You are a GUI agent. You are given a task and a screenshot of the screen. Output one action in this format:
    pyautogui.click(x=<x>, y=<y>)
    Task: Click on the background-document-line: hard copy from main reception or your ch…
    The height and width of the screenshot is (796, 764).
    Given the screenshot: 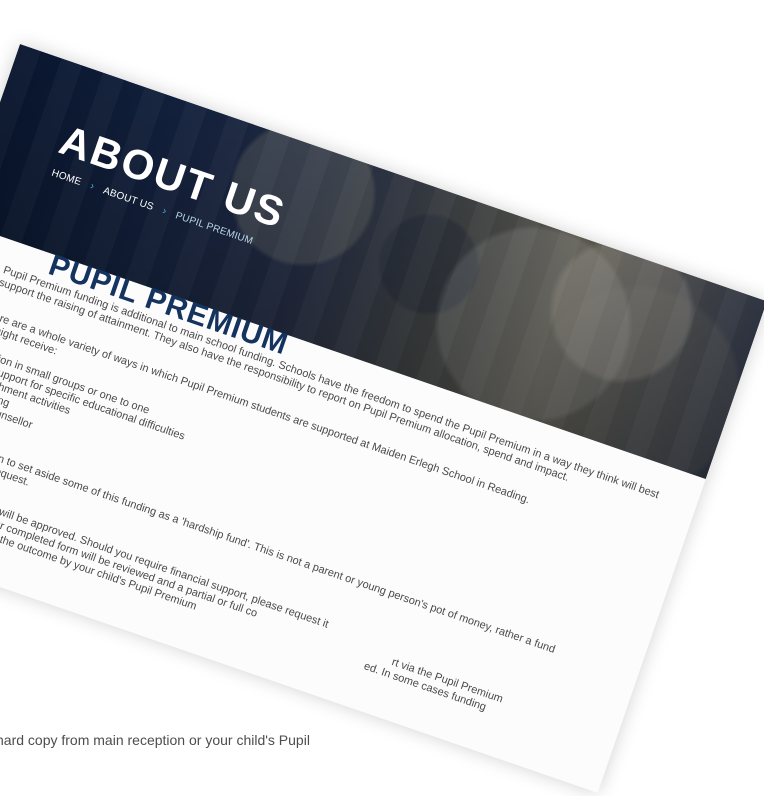 What is the action you would take?
    pyautogui.click(x=155, y=740)
    